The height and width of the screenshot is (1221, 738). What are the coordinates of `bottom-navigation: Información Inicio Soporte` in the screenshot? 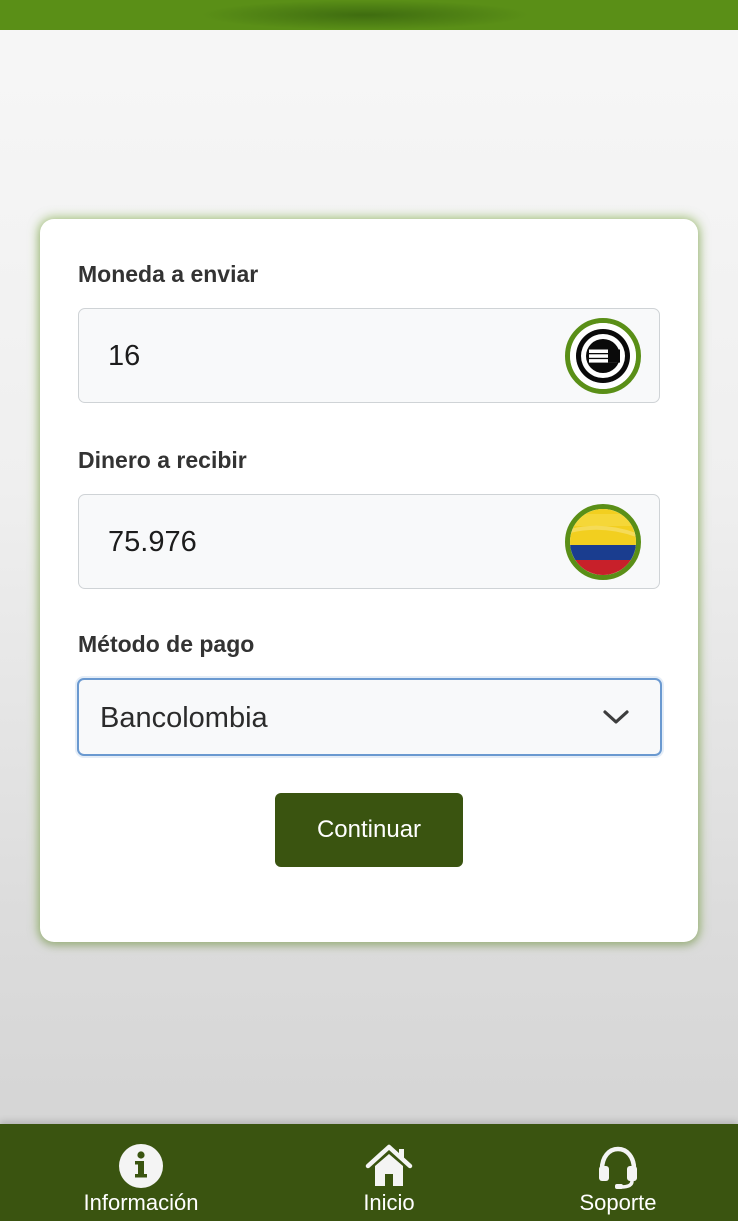 It's located at (369, 1172).